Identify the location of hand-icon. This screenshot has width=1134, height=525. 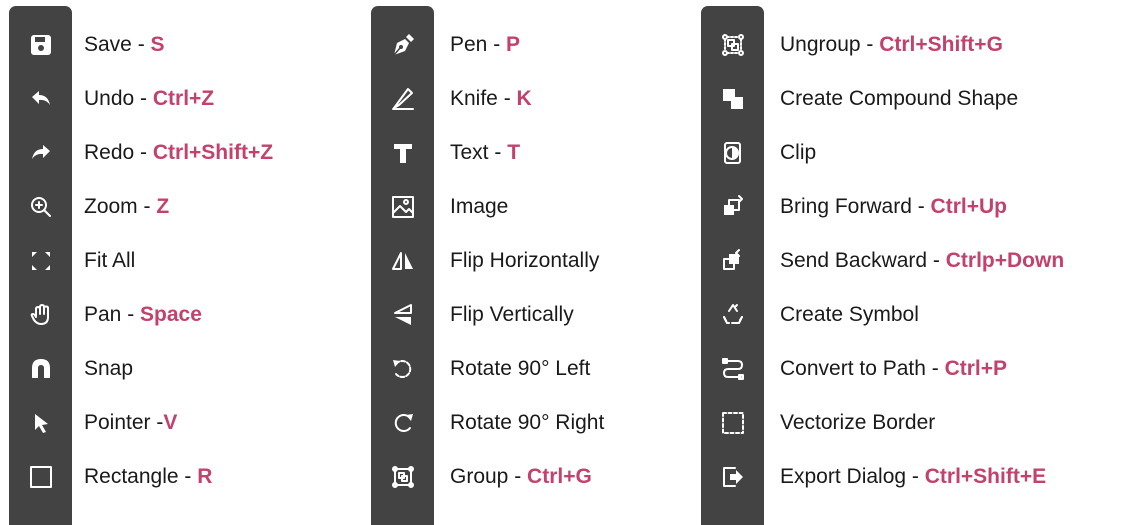
(40, 315).